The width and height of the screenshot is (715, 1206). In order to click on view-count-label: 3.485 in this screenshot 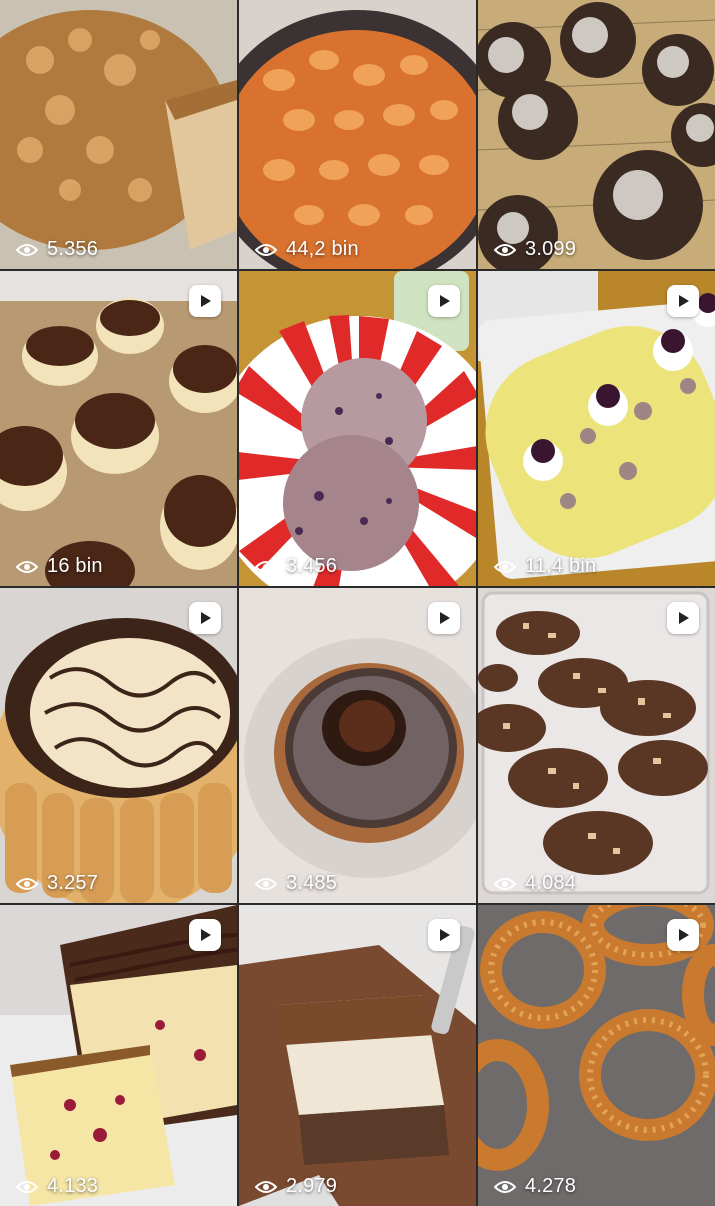, I will do `click(312, 883)`.